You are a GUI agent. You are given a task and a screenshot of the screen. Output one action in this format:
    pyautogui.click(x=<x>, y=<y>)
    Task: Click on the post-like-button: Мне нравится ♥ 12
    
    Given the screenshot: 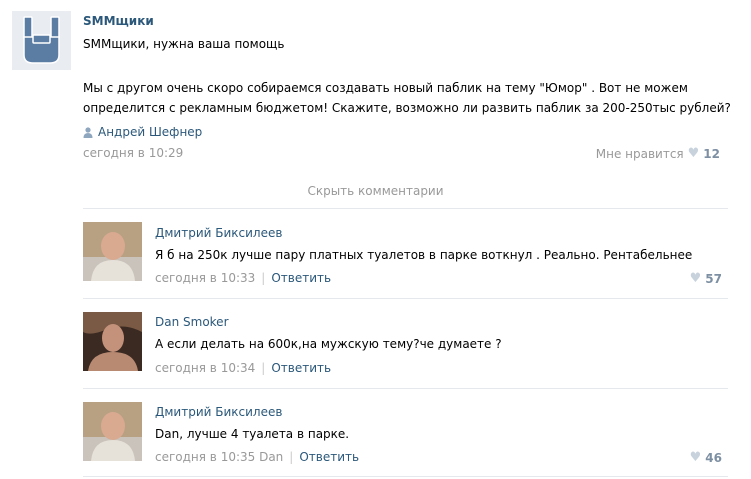 What is the action you would take?
    pyautogui.click(x=658, y=153)
    